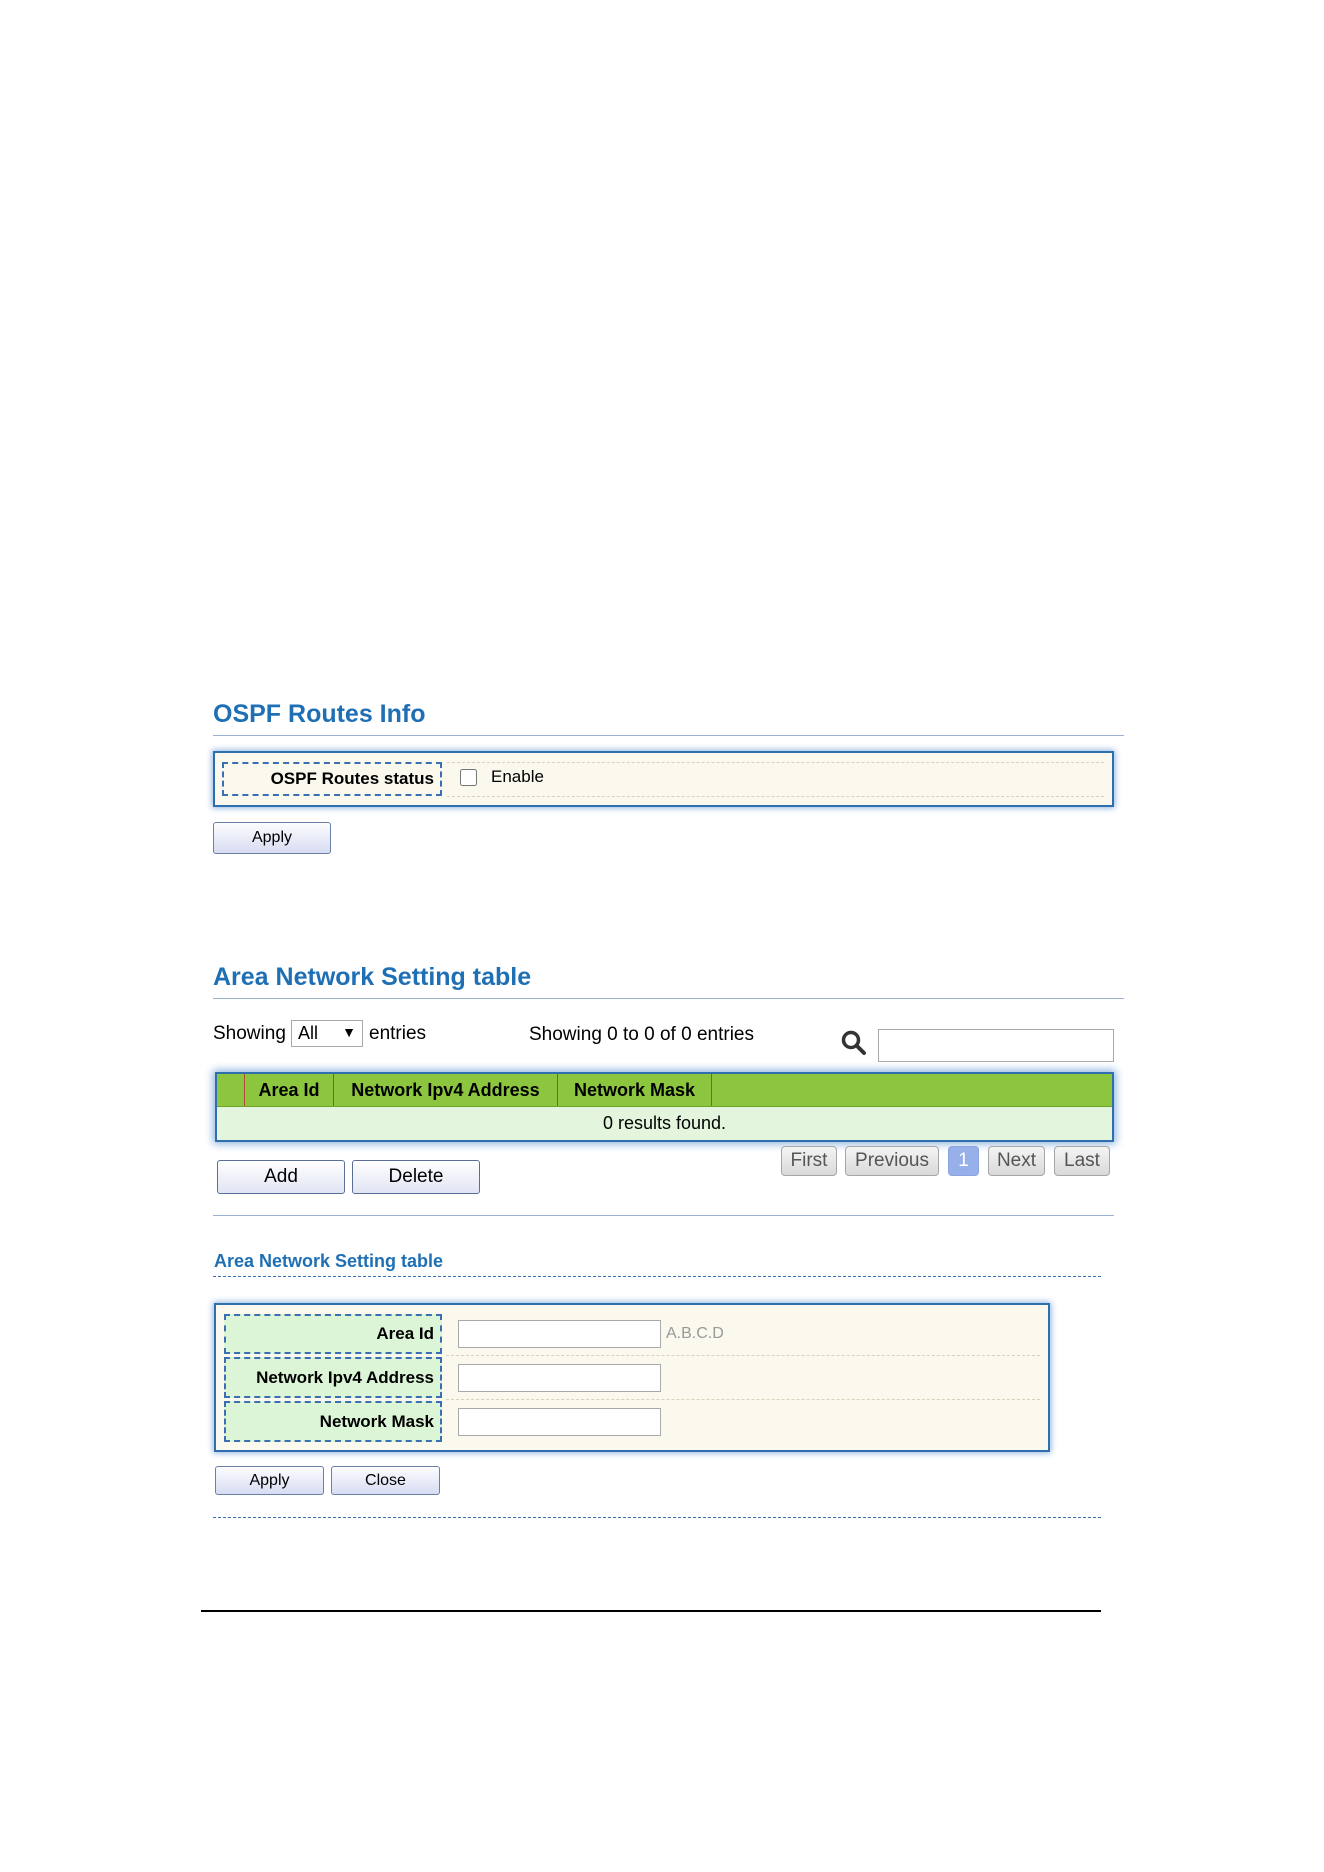  I want to click on area-id-input, so click(559, 1334).